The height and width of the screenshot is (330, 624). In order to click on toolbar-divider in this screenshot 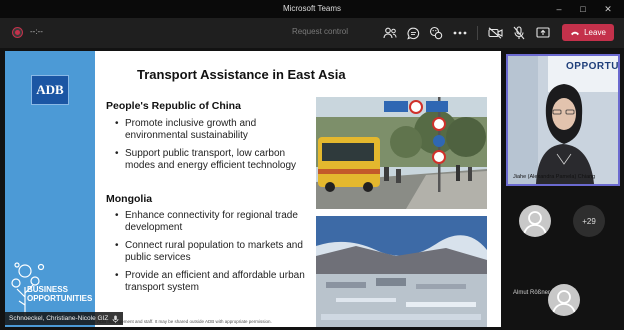, I will do `click(477, 33)`.